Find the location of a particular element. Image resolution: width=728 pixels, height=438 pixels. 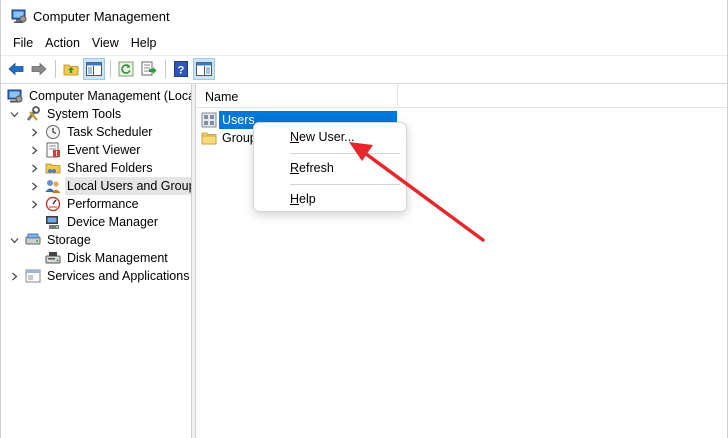

context-menu-help: Help is located at coordinates (303, 199).